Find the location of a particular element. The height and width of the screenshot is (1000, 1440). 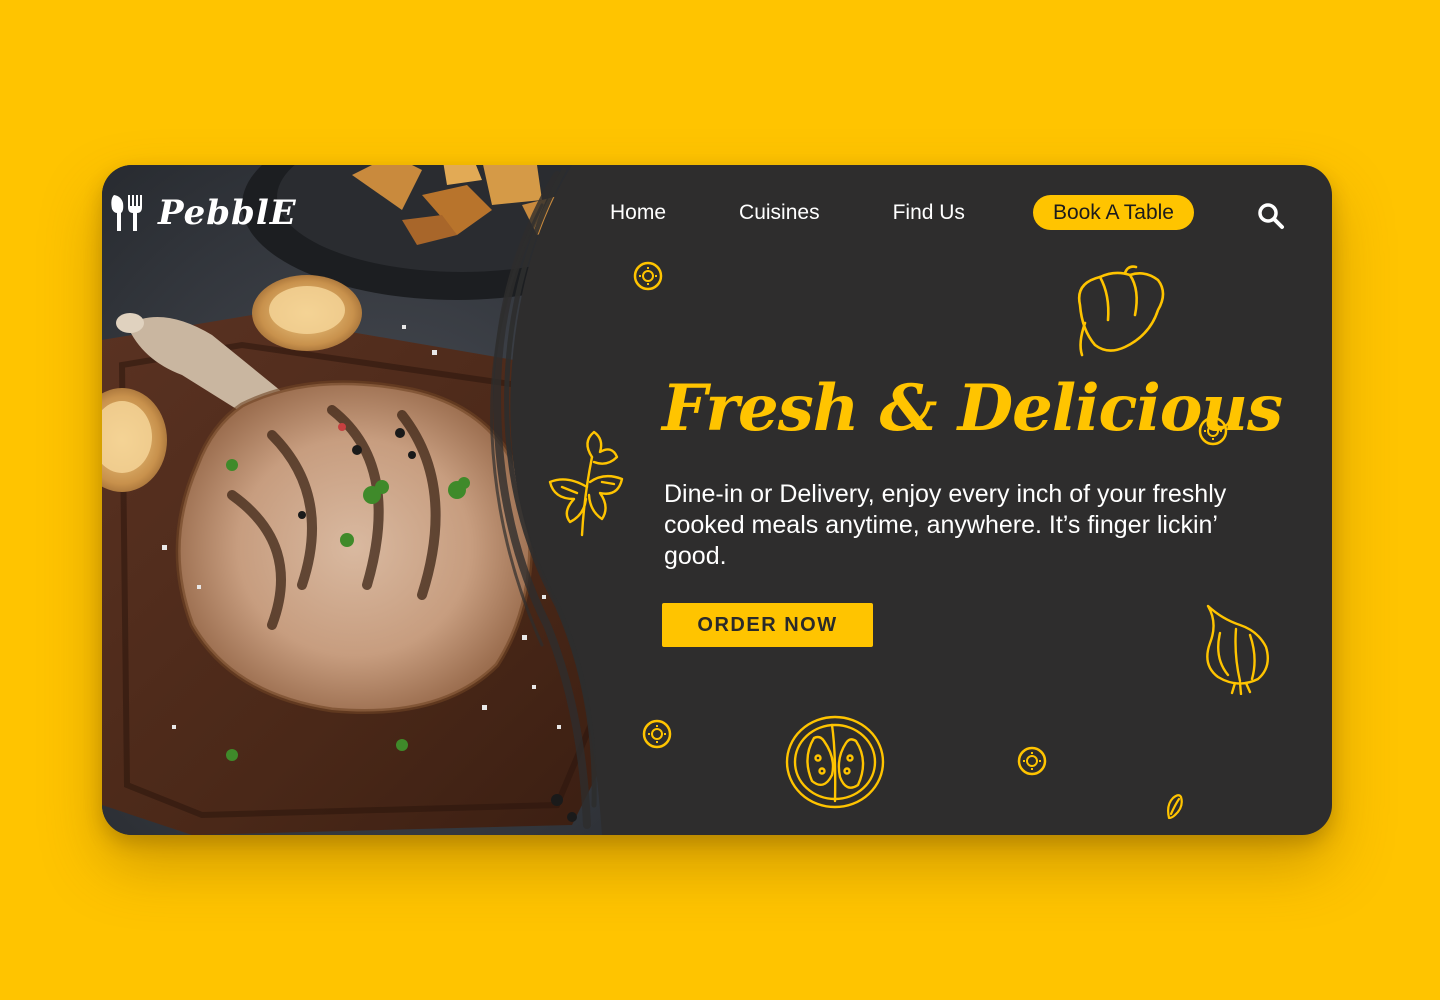

nav-find-us-link: Find Us is located at coordinates (929, 213).